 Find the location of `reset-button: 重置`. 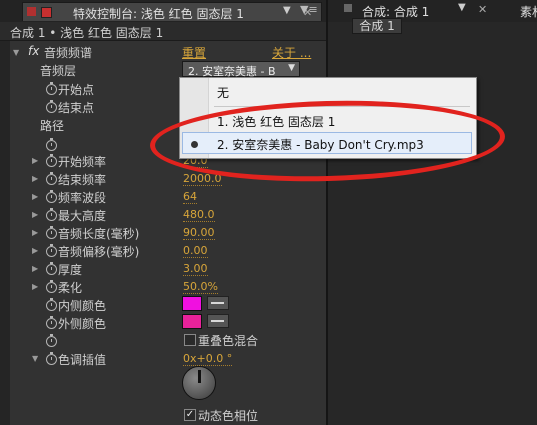

reset-button: 重置 is located at coordinates (194, 52).